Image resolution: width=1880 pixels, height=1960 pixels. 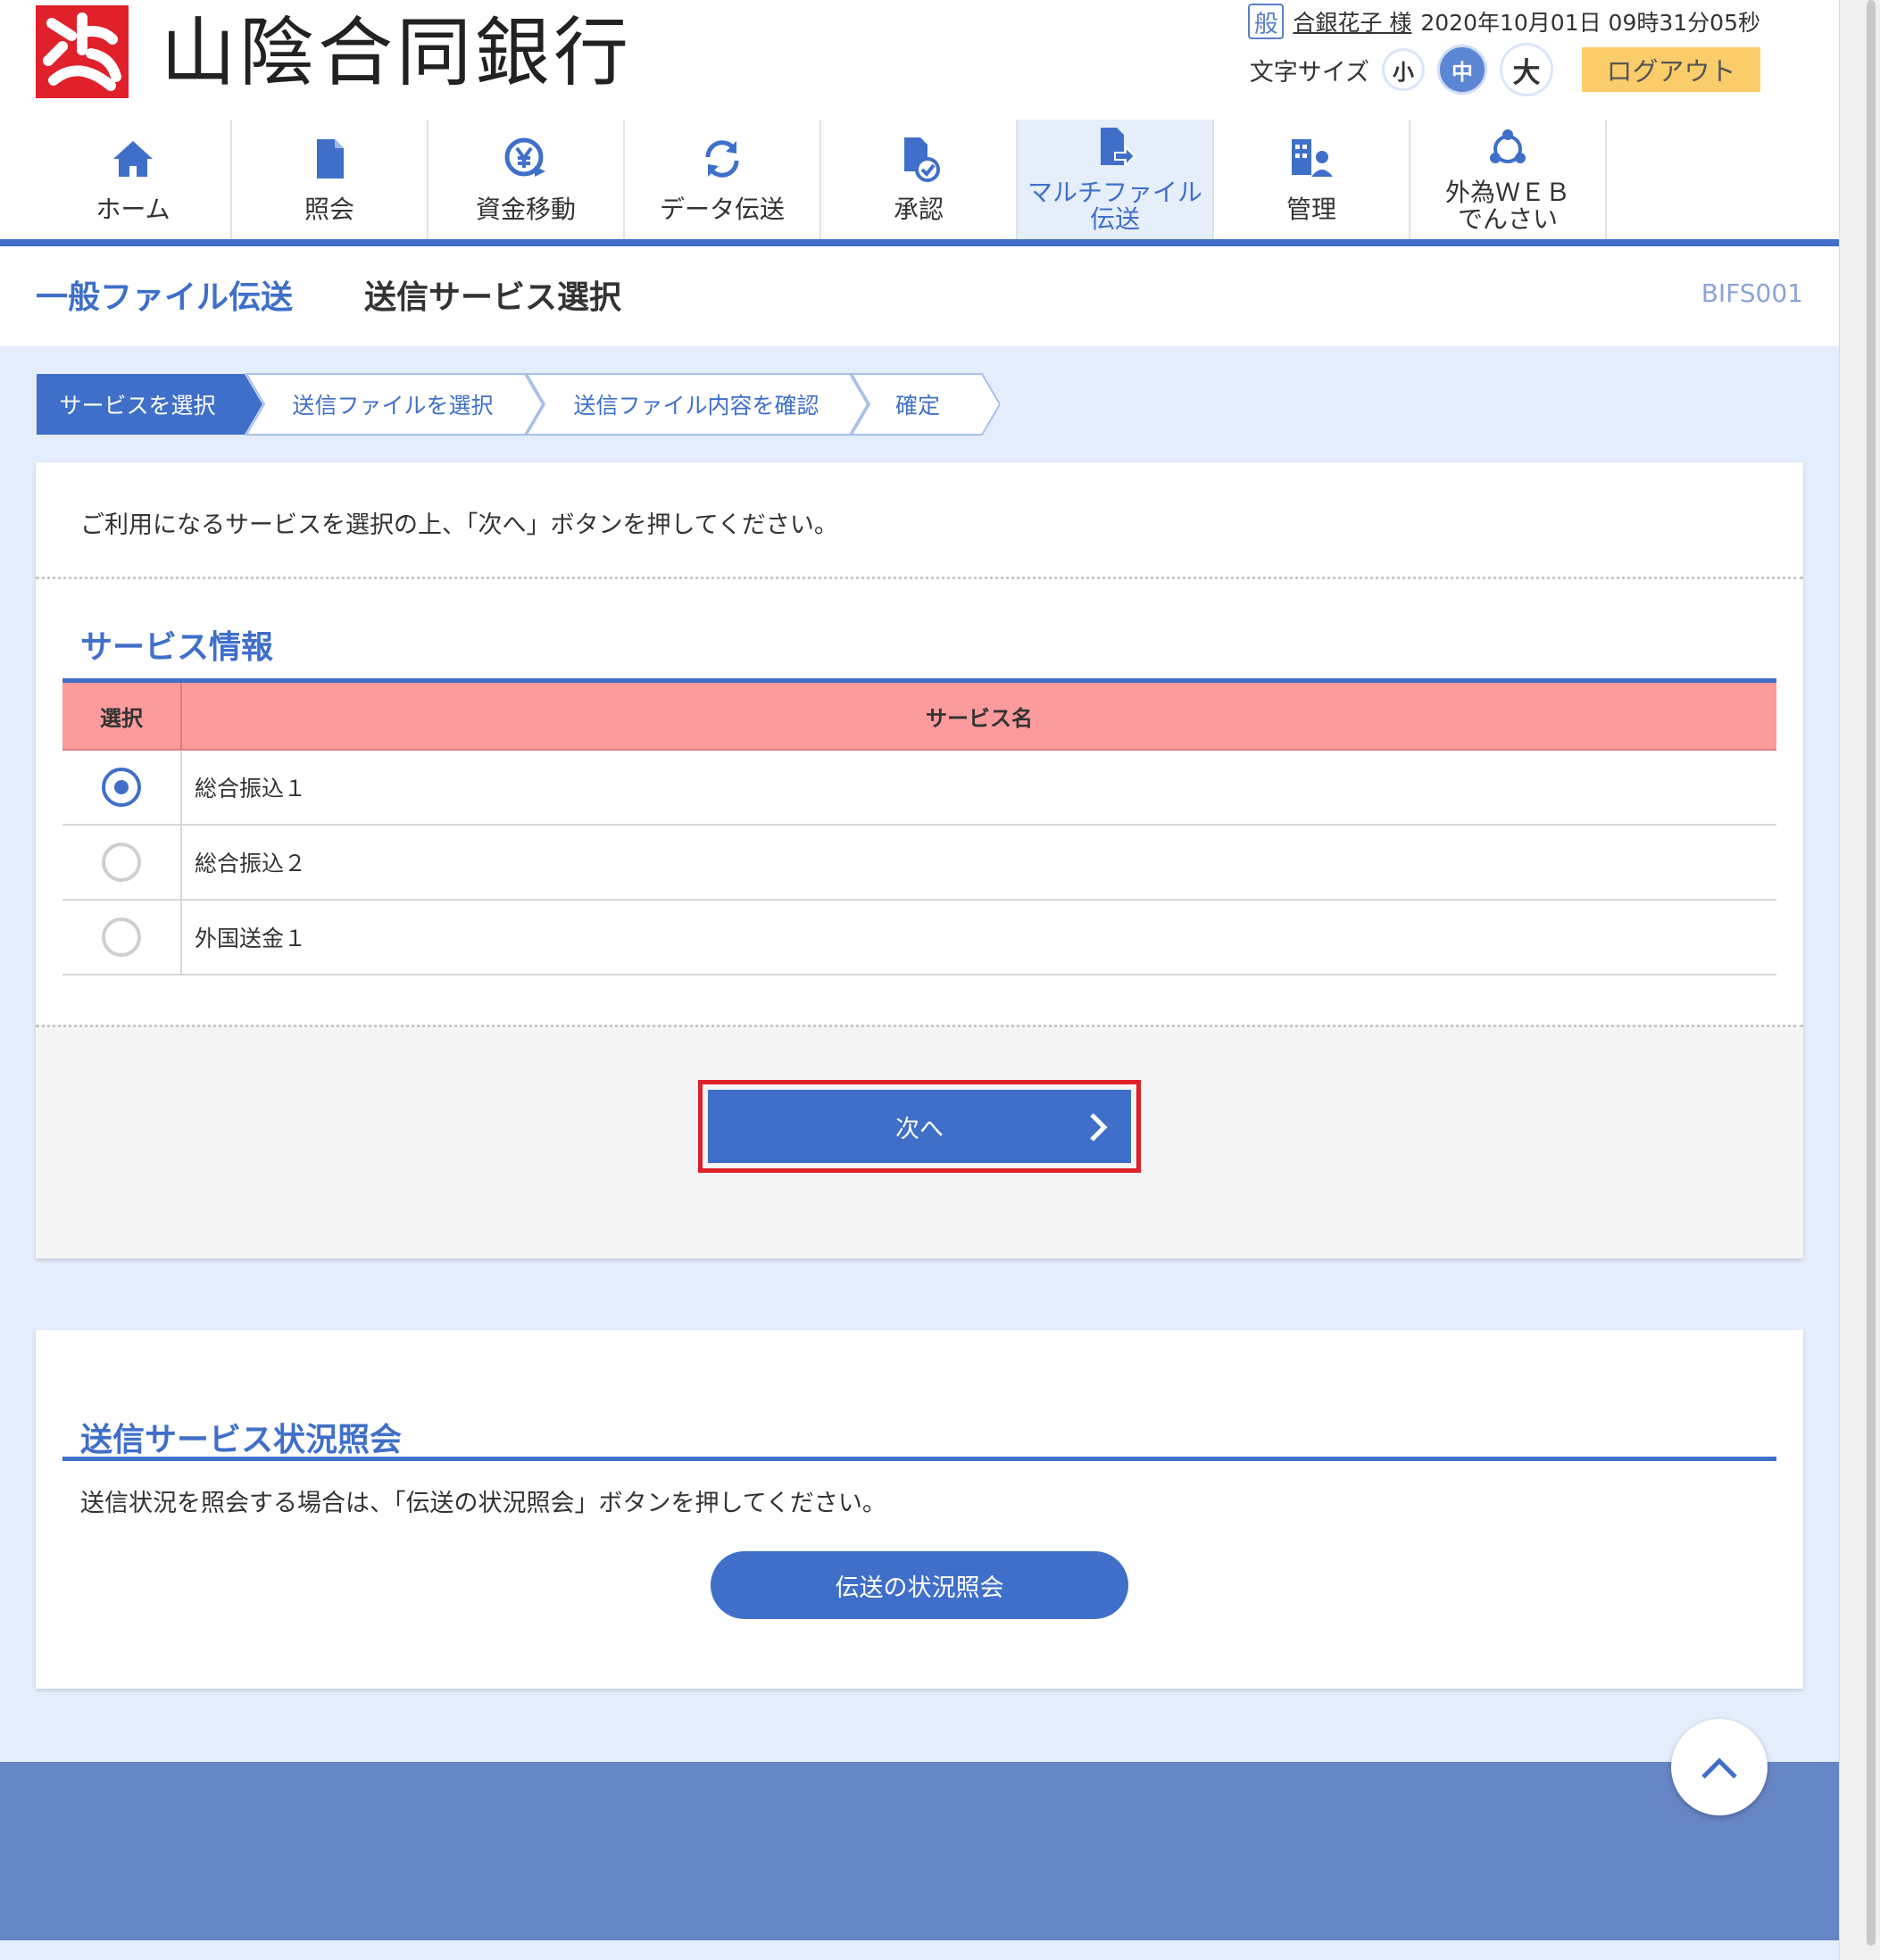 I want to click on font-size-controls: 文字サイズ 小 中 大 ログアウト, so click(x=1504, y=69).